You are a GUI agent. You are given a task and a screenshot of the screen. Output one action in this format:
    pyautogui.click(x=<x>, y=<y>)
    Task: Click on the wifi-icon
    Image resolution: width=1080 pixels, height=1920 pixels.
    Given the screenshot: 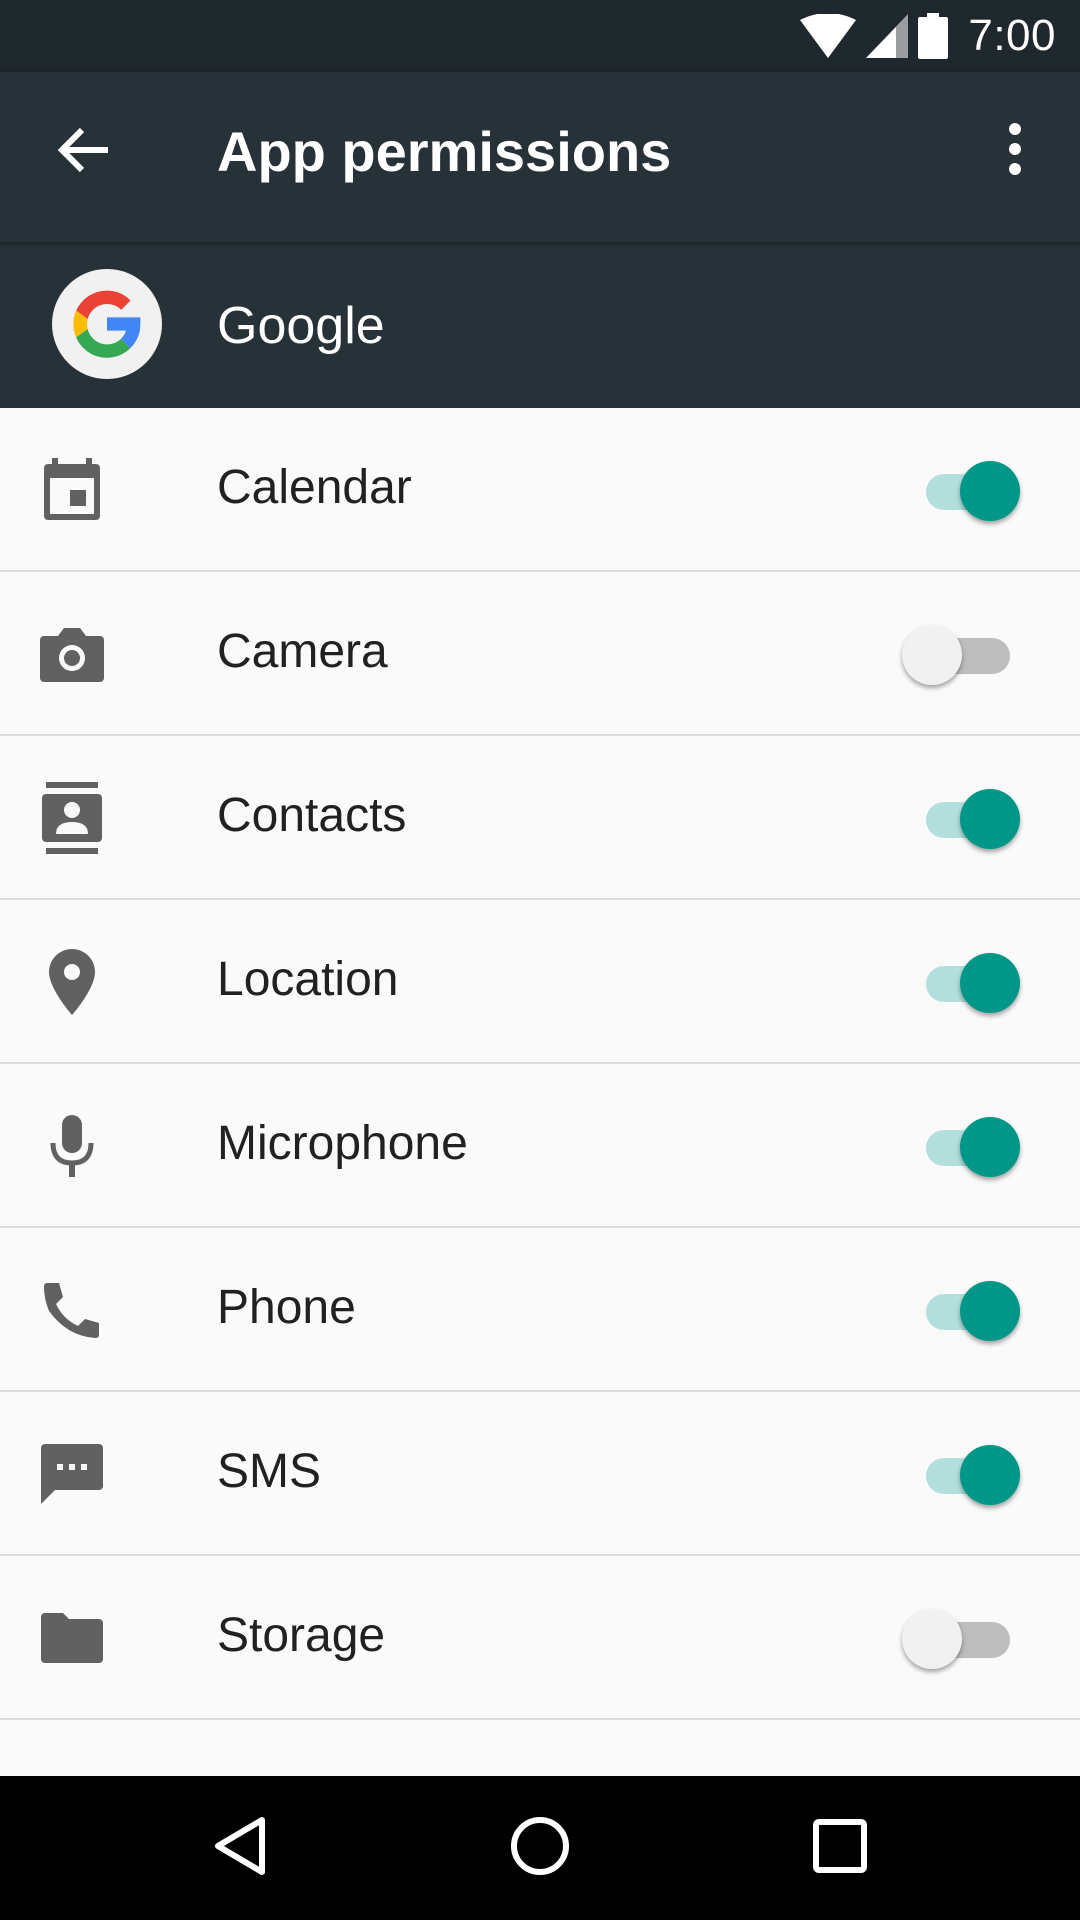 What is the action you would take?
    pyautogui.click(x=828, y=36)
    